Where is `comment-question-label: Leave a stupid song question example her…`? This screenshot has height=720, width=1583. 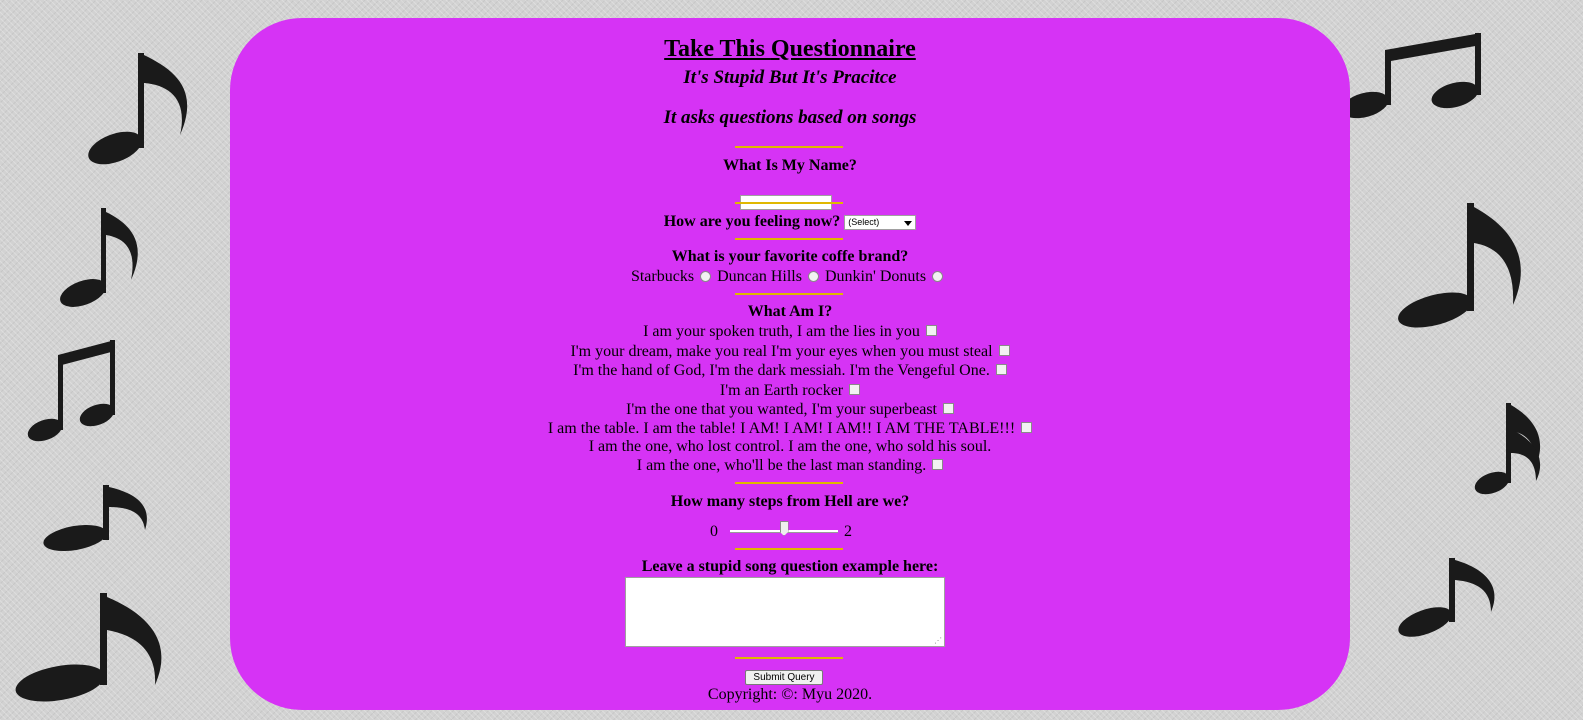 comment-question-label: Leave a stupid song question example her… is located at coordinates (790, 566).